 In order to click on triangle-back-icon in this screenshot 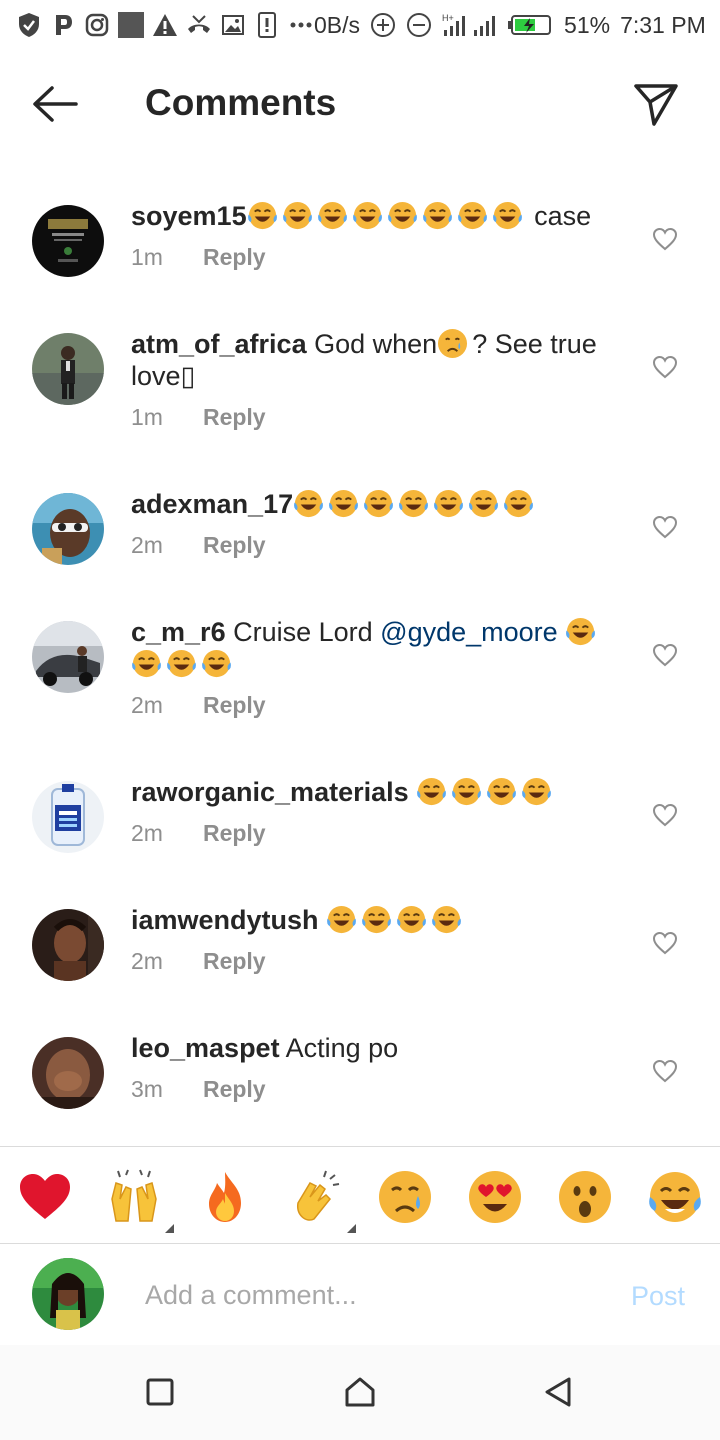, I will do `click(558, 1392)`.